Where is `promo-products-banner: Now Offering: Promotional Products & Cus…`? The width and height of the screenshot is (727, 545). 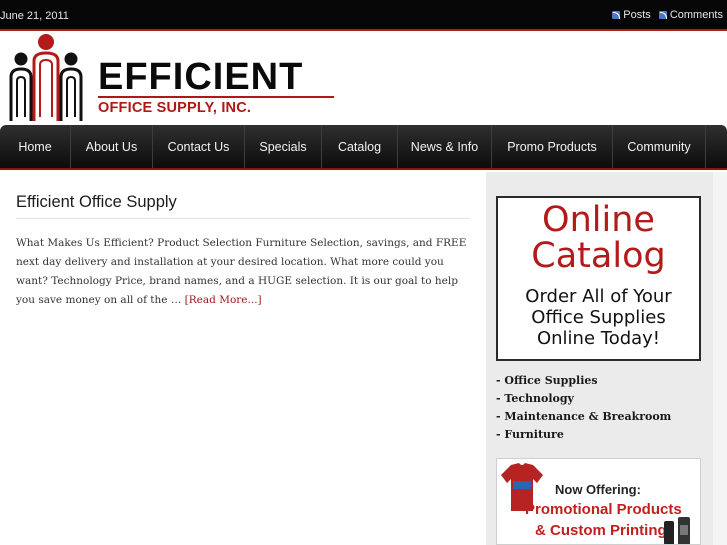 promo-products-banner: Now Offering: Promotional Products & Cus… is located at coordinates (598, 501).